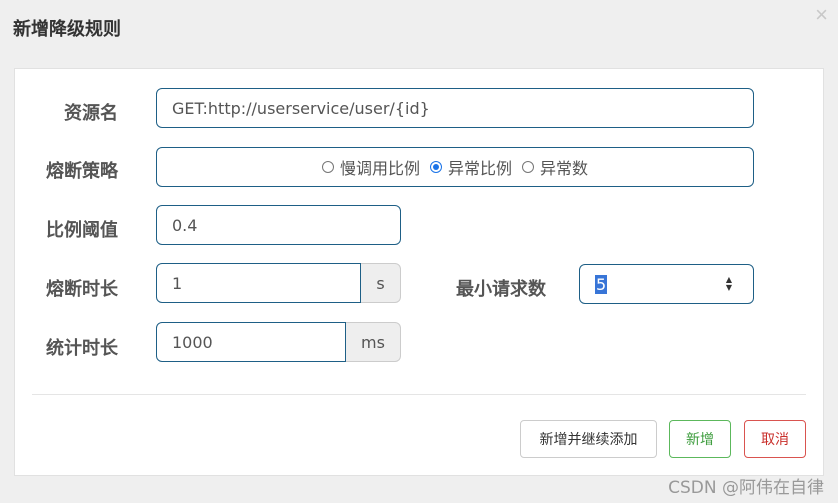 The width and height of the screenshot is (838, 503). What do you see at coordinates (278, 225) in the screenshot?
I see `ratio-input: 0.4` at bounding box center [278, 225].